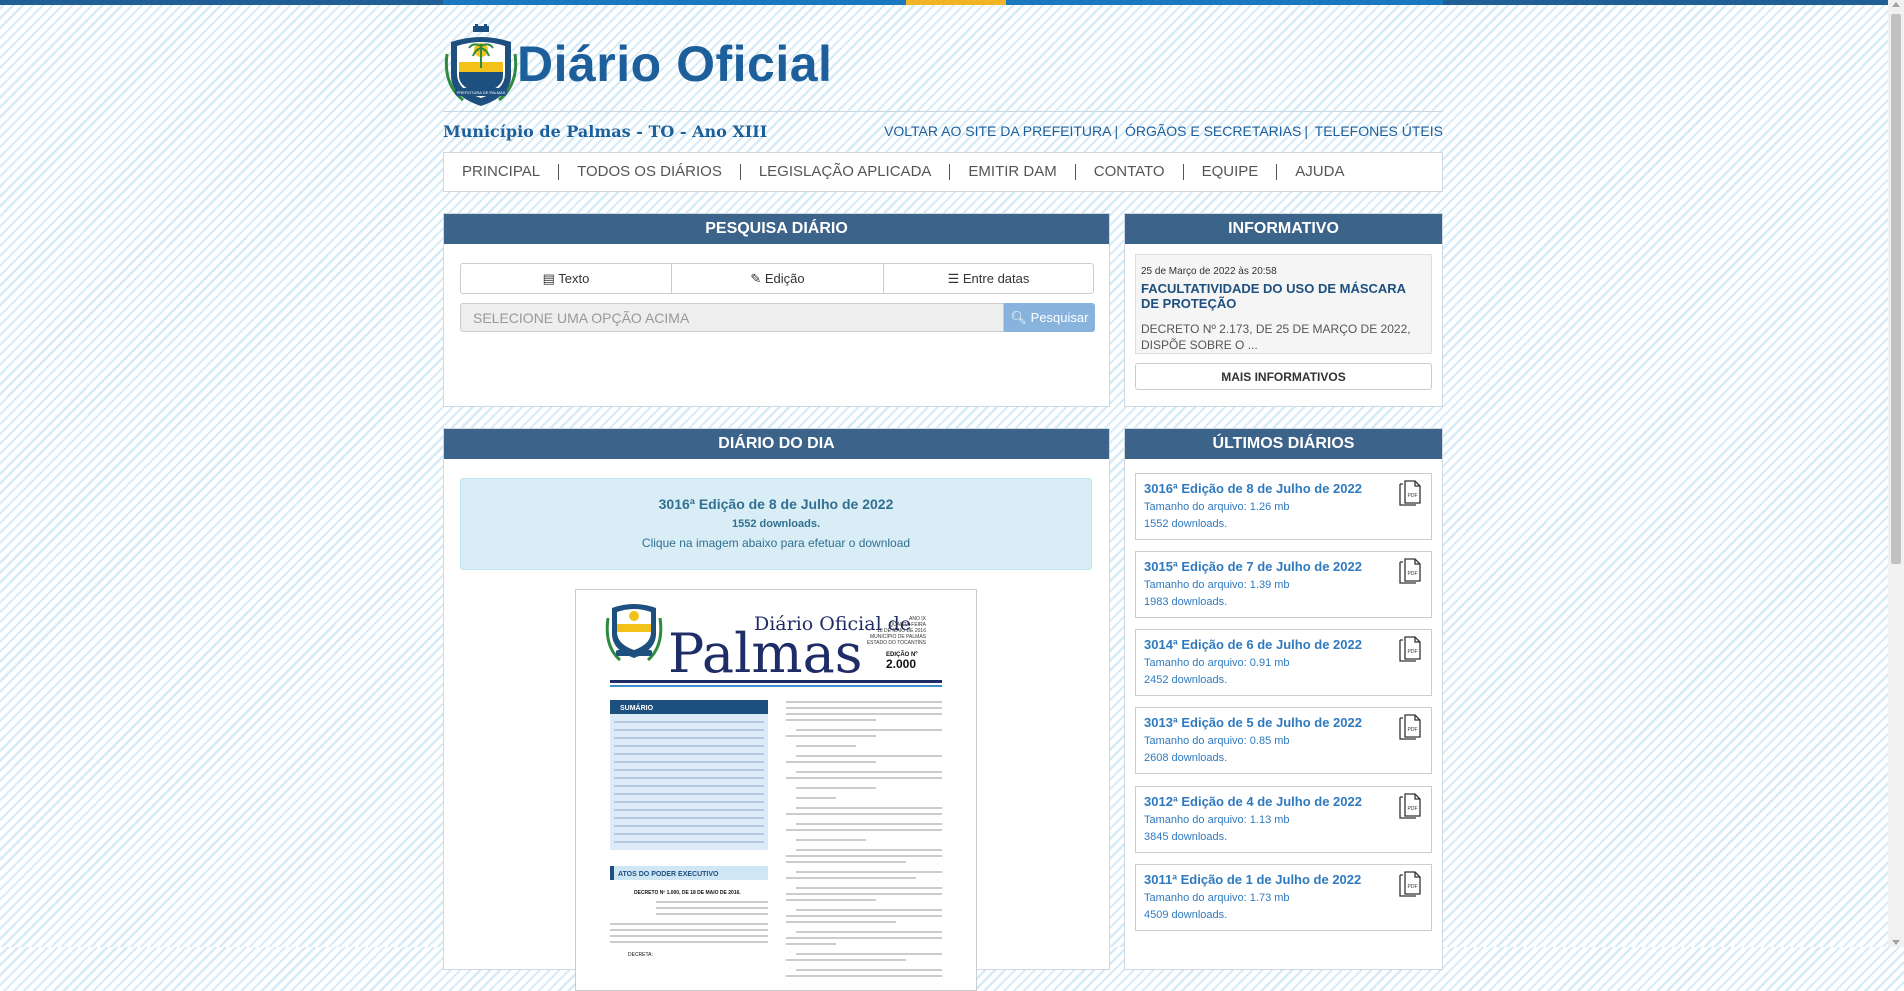  I want to click on scroll-down-icon, so click(1896, 942).